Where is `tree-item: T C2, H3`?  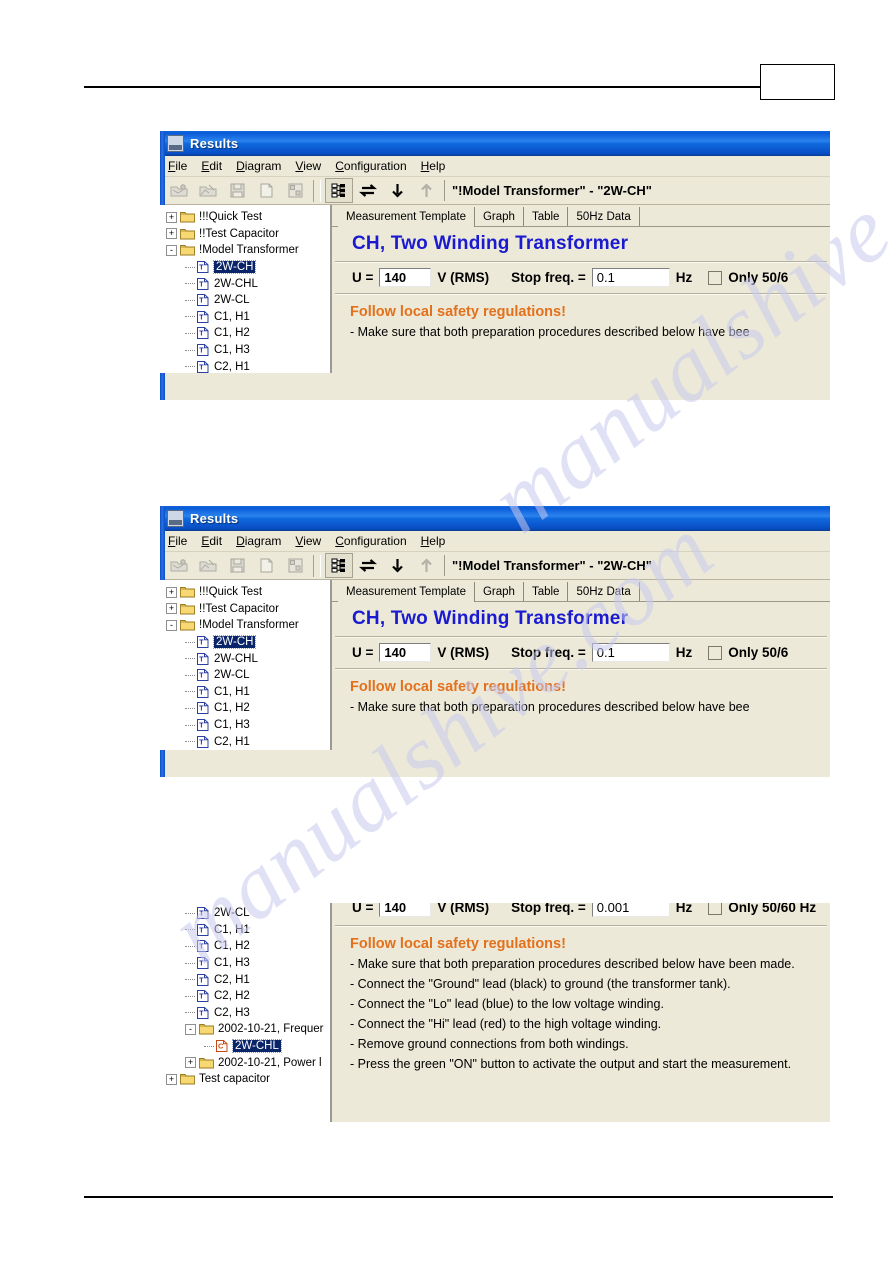
tree-item: T C2, H3 is located at coordinates (246, 1013).